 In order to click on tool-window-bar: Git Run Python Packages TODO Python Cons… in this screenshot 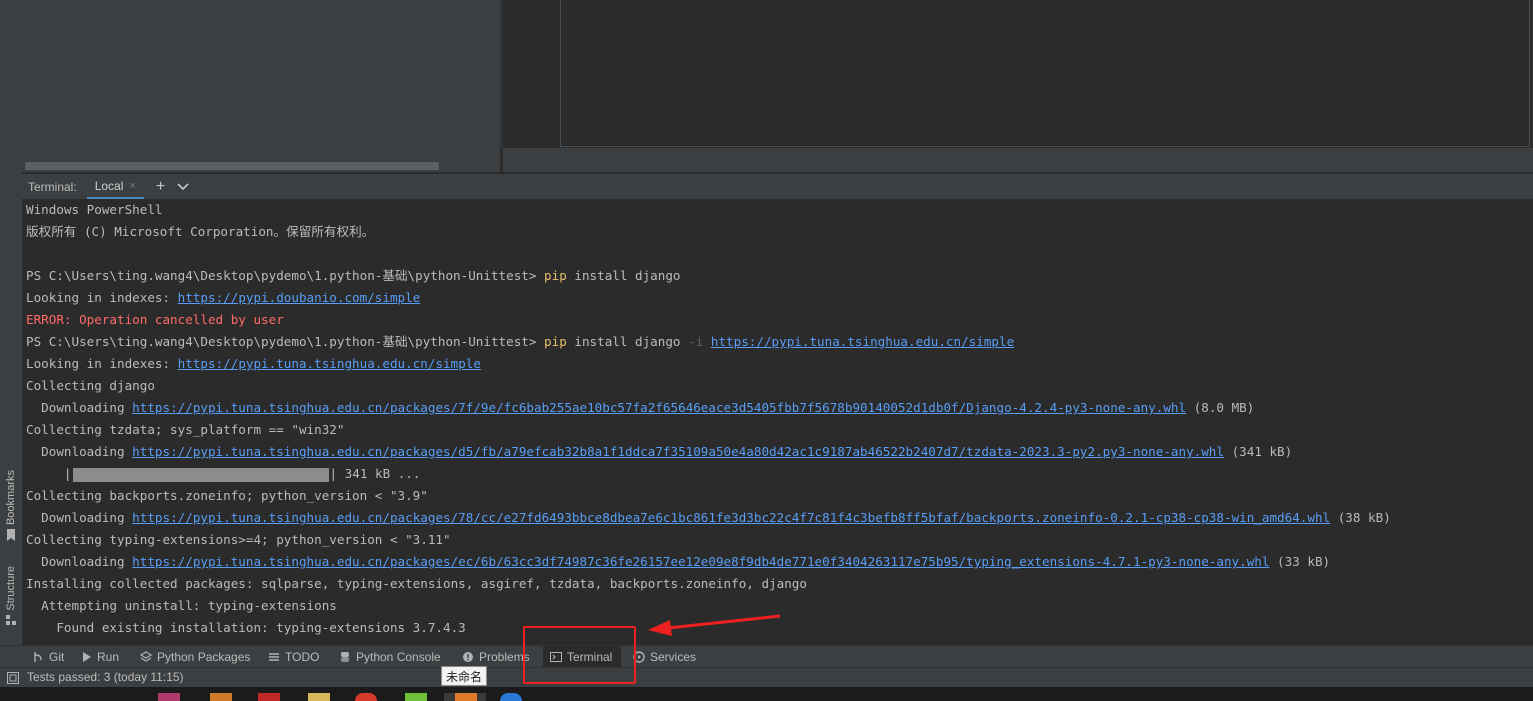, I will do `click(766, 656)`.